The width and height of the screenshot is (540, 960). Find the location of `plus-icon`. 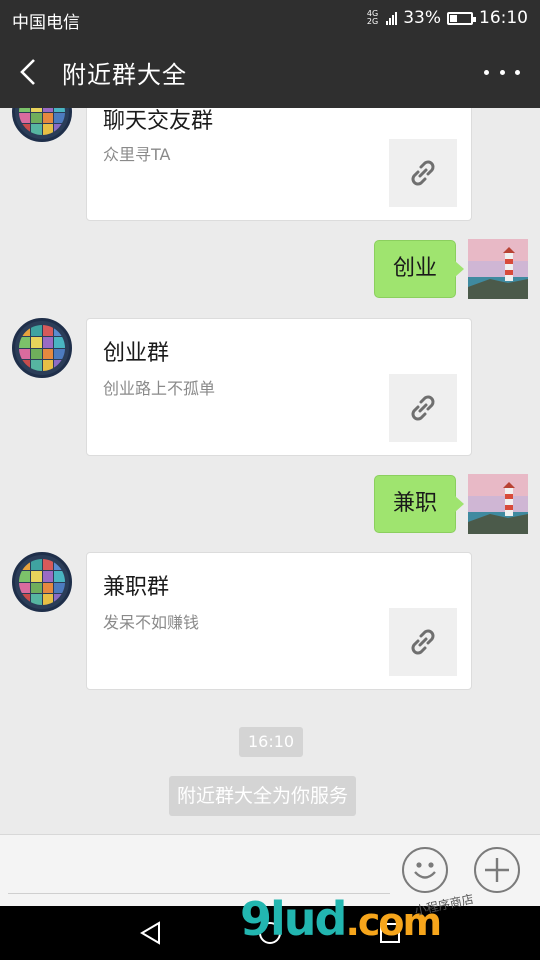

plus-icon is located at coordinates (497, 870).